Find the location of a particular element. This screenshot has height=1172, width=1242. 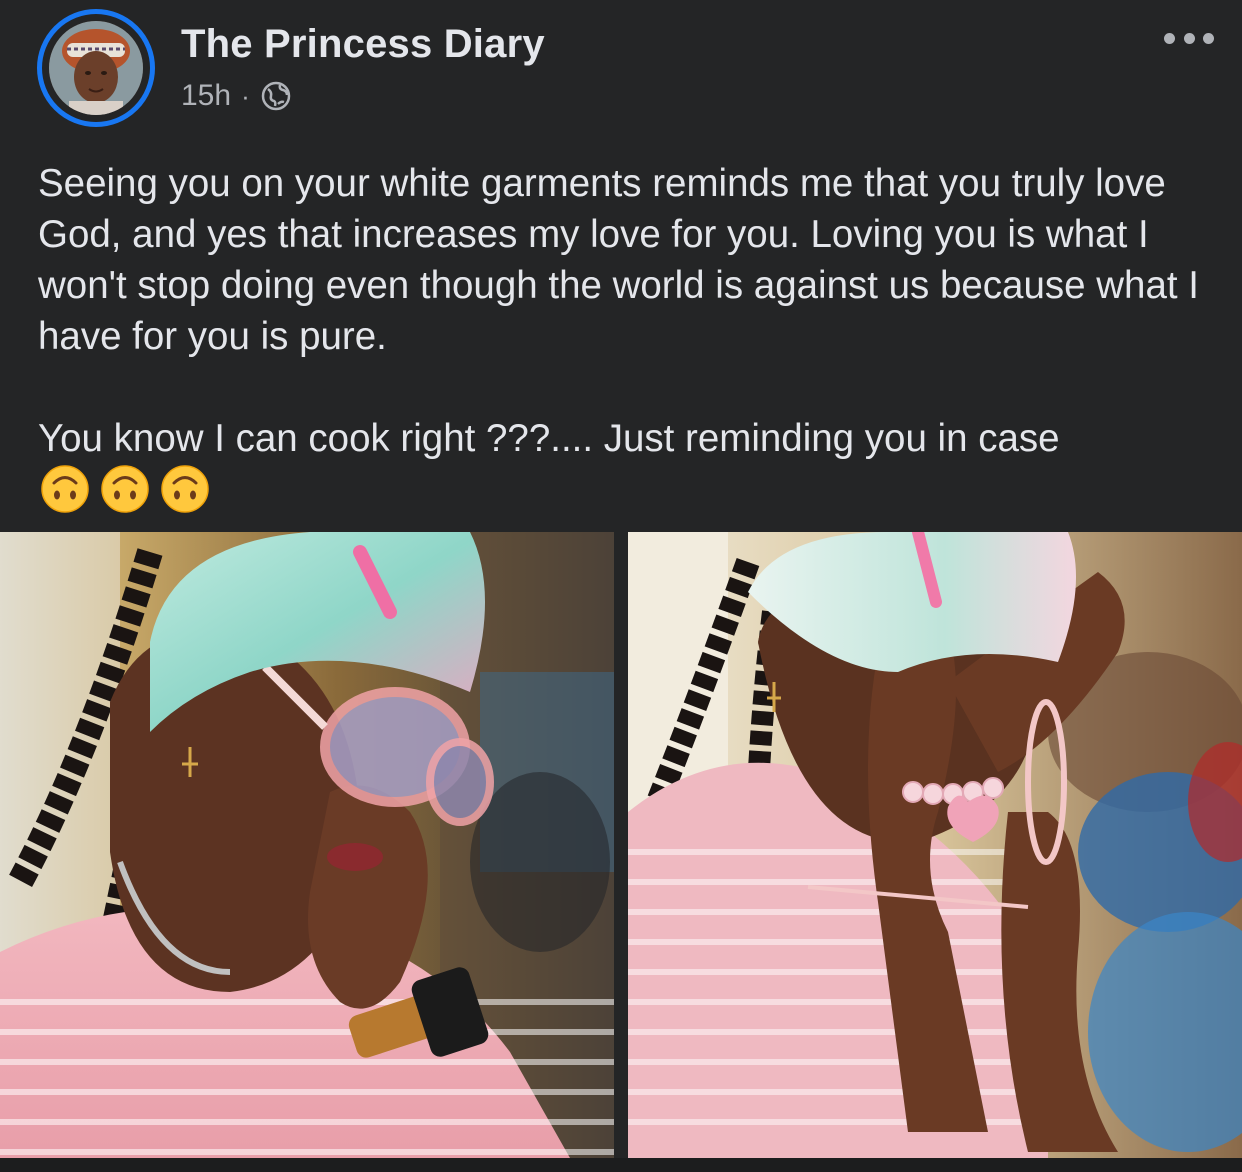

photo-divider is located at coordinates (621, 845).